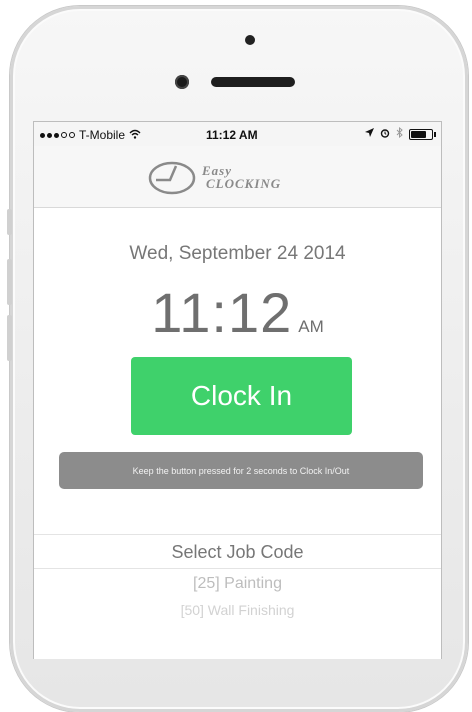  What do you see at coordinates (9, 282) in the screenshot?
I see `volume-up-button` at bounding box center [9, 282].